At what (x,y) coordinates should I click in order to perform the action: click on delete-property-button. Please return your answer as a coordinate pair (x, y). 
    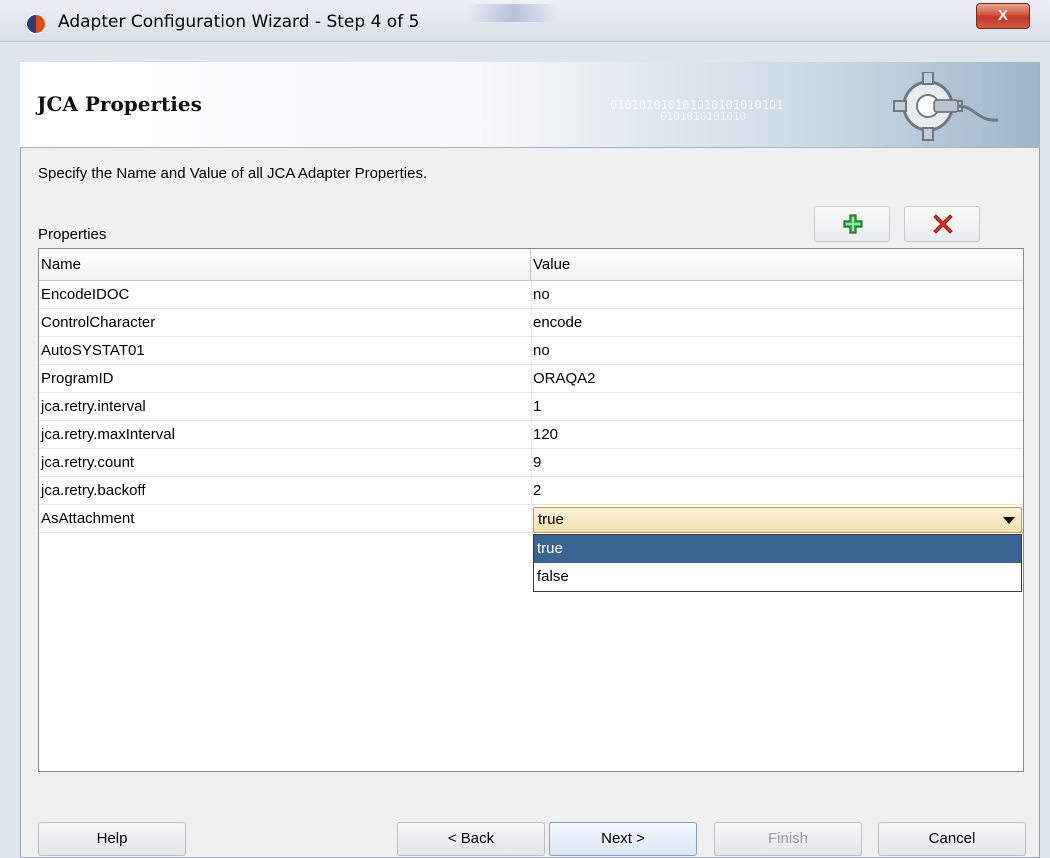
    Looking at the image, I should click on (942, 224).